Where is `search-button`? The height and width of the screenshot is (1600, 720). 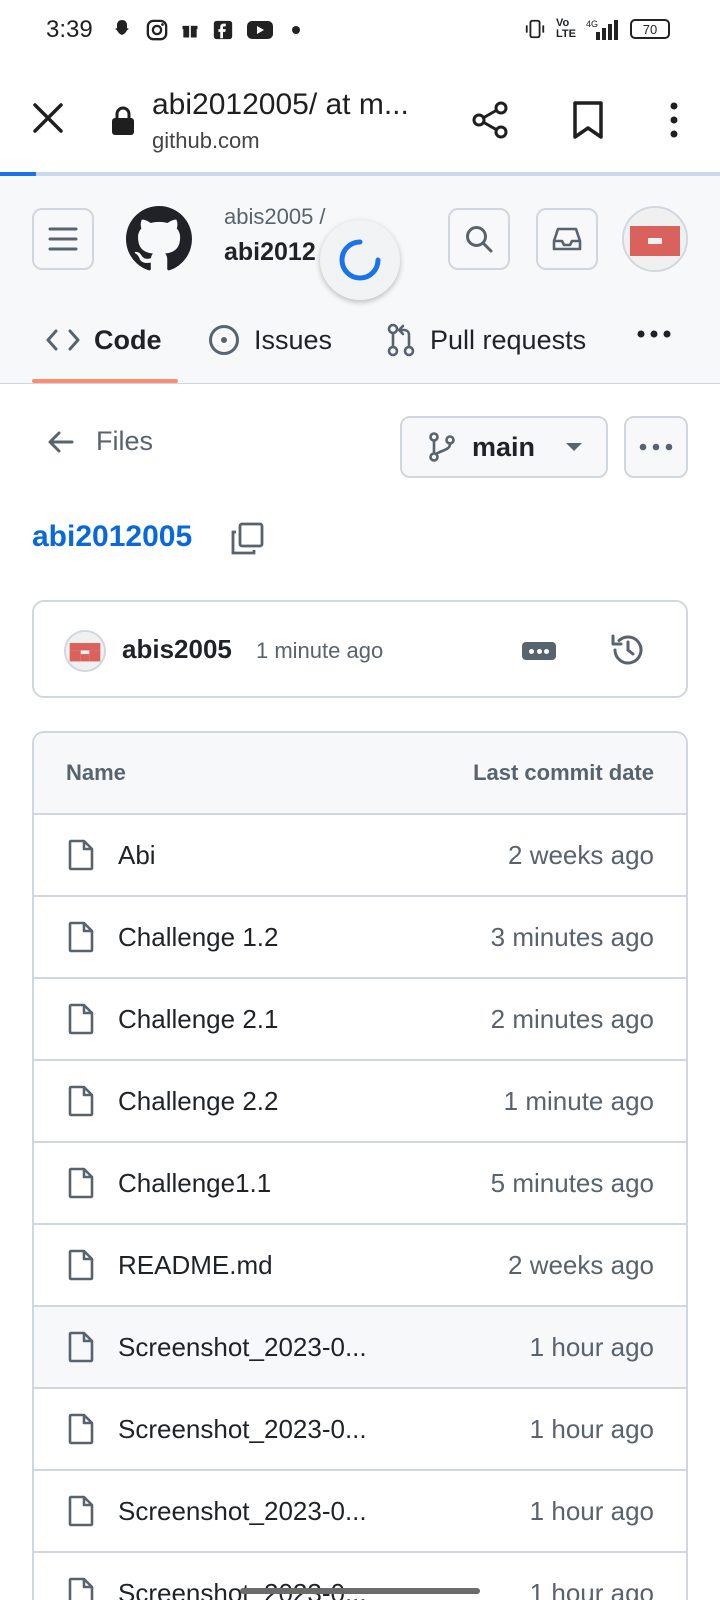
search-button is located at coordinates (479, 239).